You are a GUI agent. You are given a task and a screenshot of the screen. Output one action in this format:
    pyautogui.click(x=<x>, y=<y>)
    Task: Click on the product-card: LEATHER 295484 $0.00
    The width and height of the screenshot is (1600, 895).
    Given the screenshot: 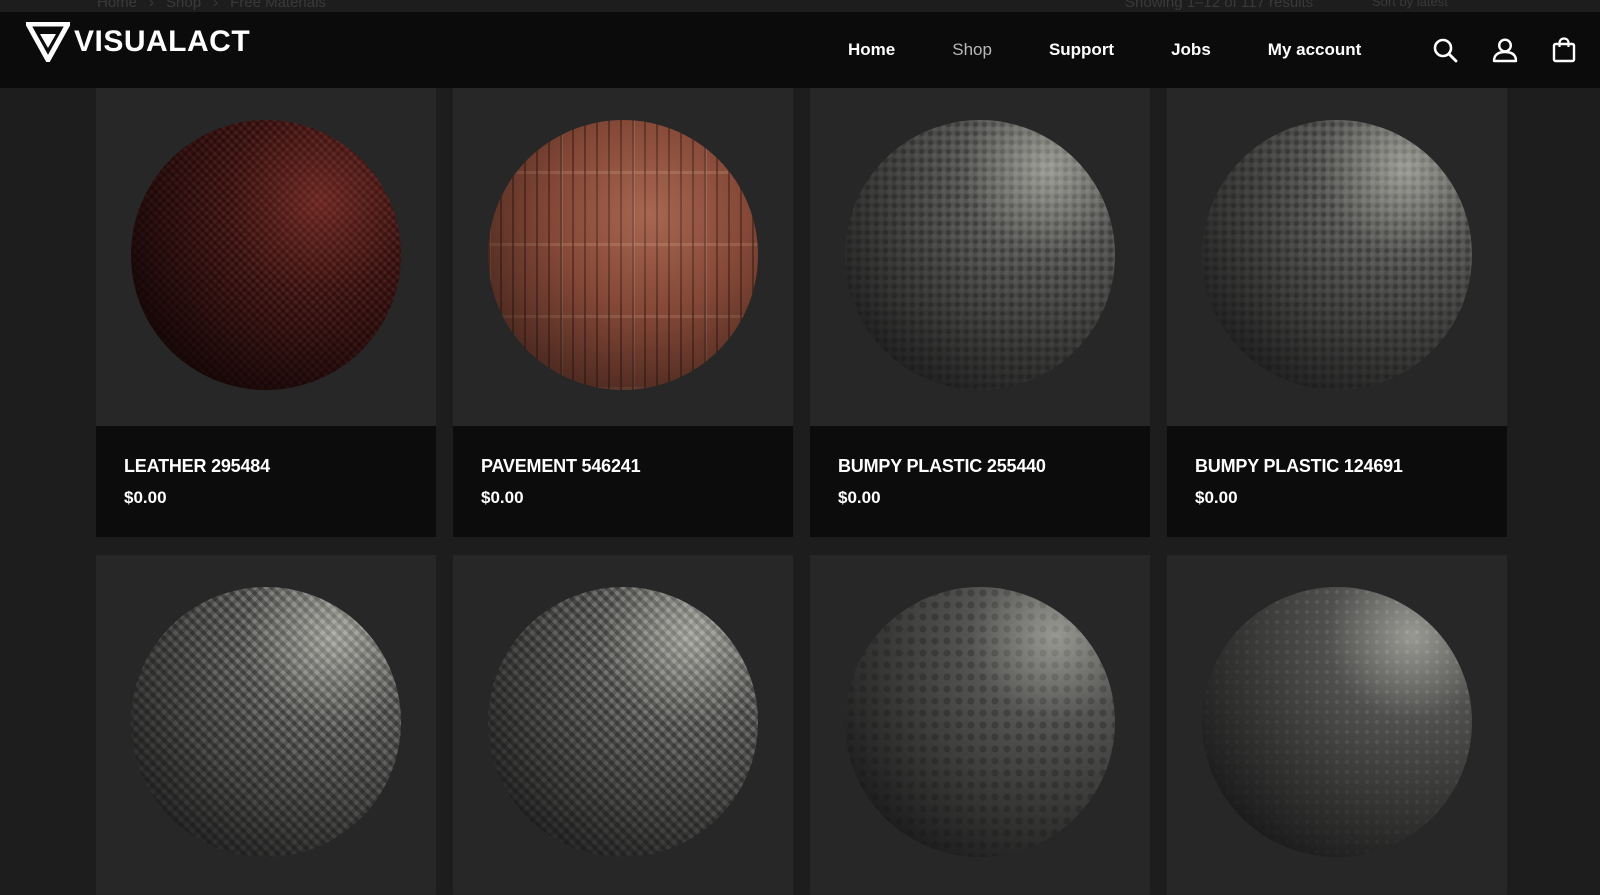 What is the action you would take?
    pyautogui.click(x=266, y=312)
    